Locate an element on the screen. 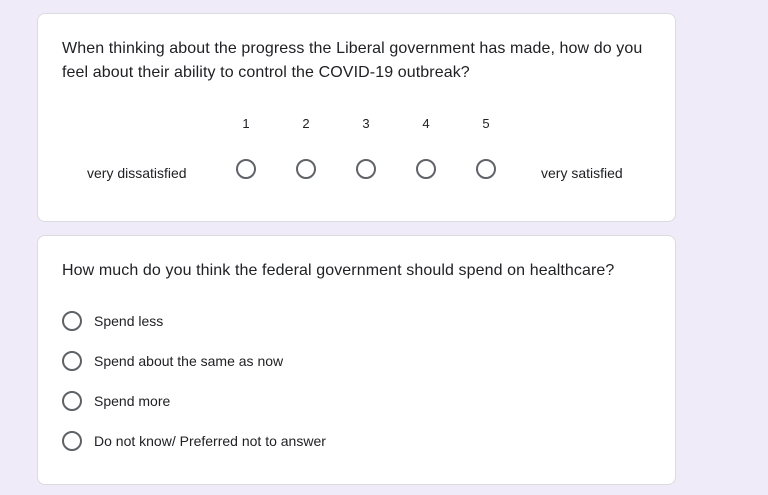  option-label: Do not know/ Preferred not to answer is located at coordinates (210, 441).